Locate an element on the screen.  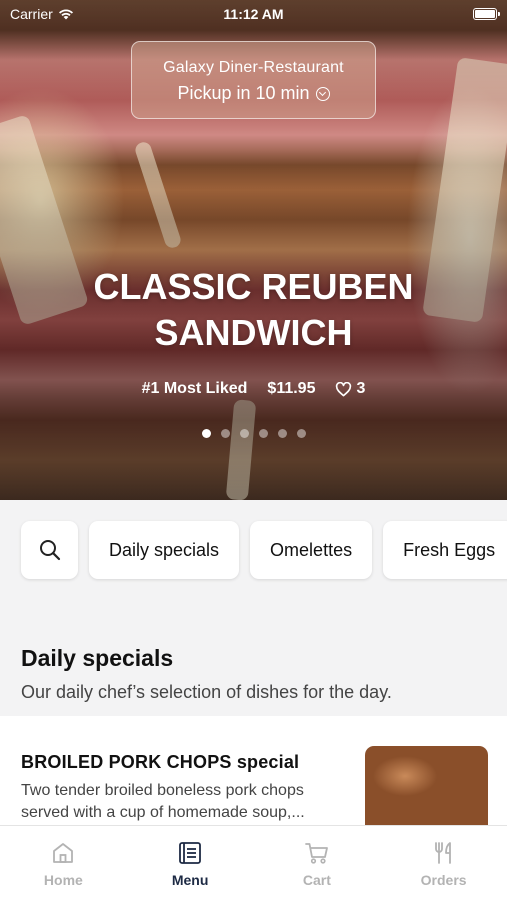
tab-cart: Cart is located at coordinates (317, 863).